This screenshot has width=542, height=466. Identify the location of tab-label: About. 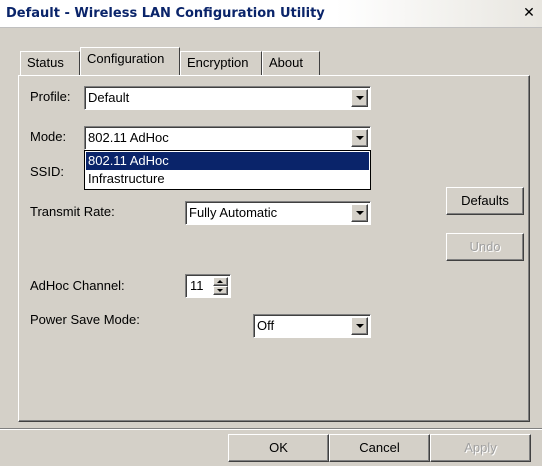
(286, 62).